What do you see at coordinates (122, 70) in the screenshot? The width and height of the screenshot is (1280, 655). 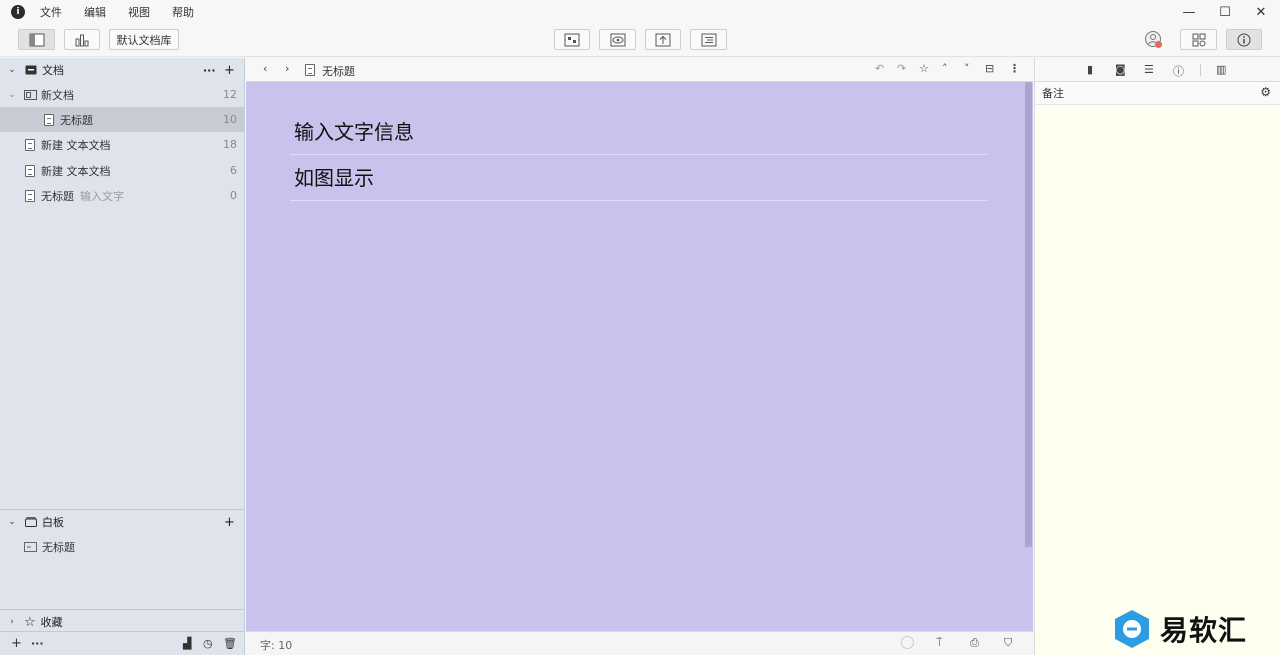 I see `docs-section-header: ⌄ 文档 ··· +` at bounding box center [122, 70].